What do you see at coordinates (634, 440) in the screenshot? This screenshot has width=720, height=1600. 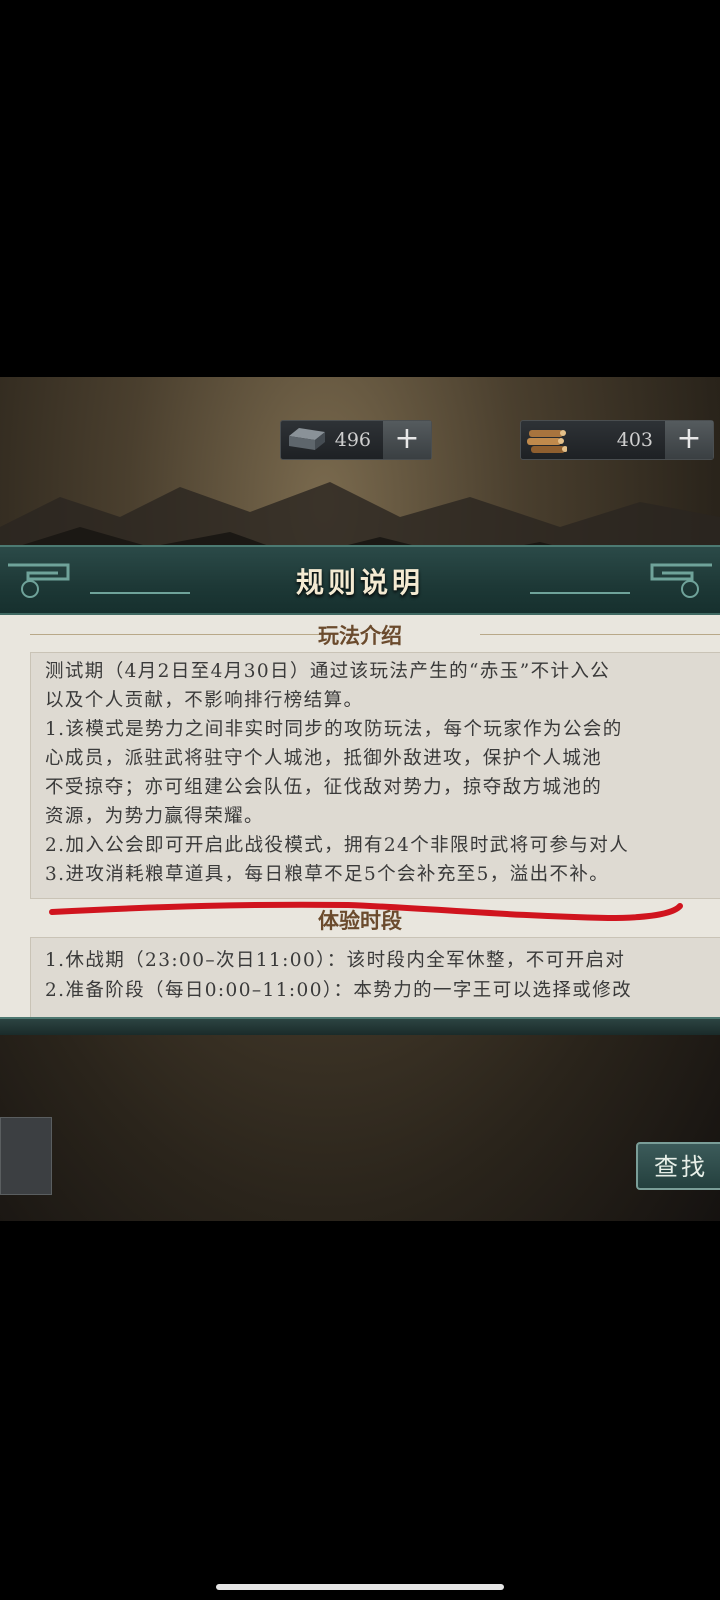 I see `wood-amount: 403` at bounding box center [634, 440].